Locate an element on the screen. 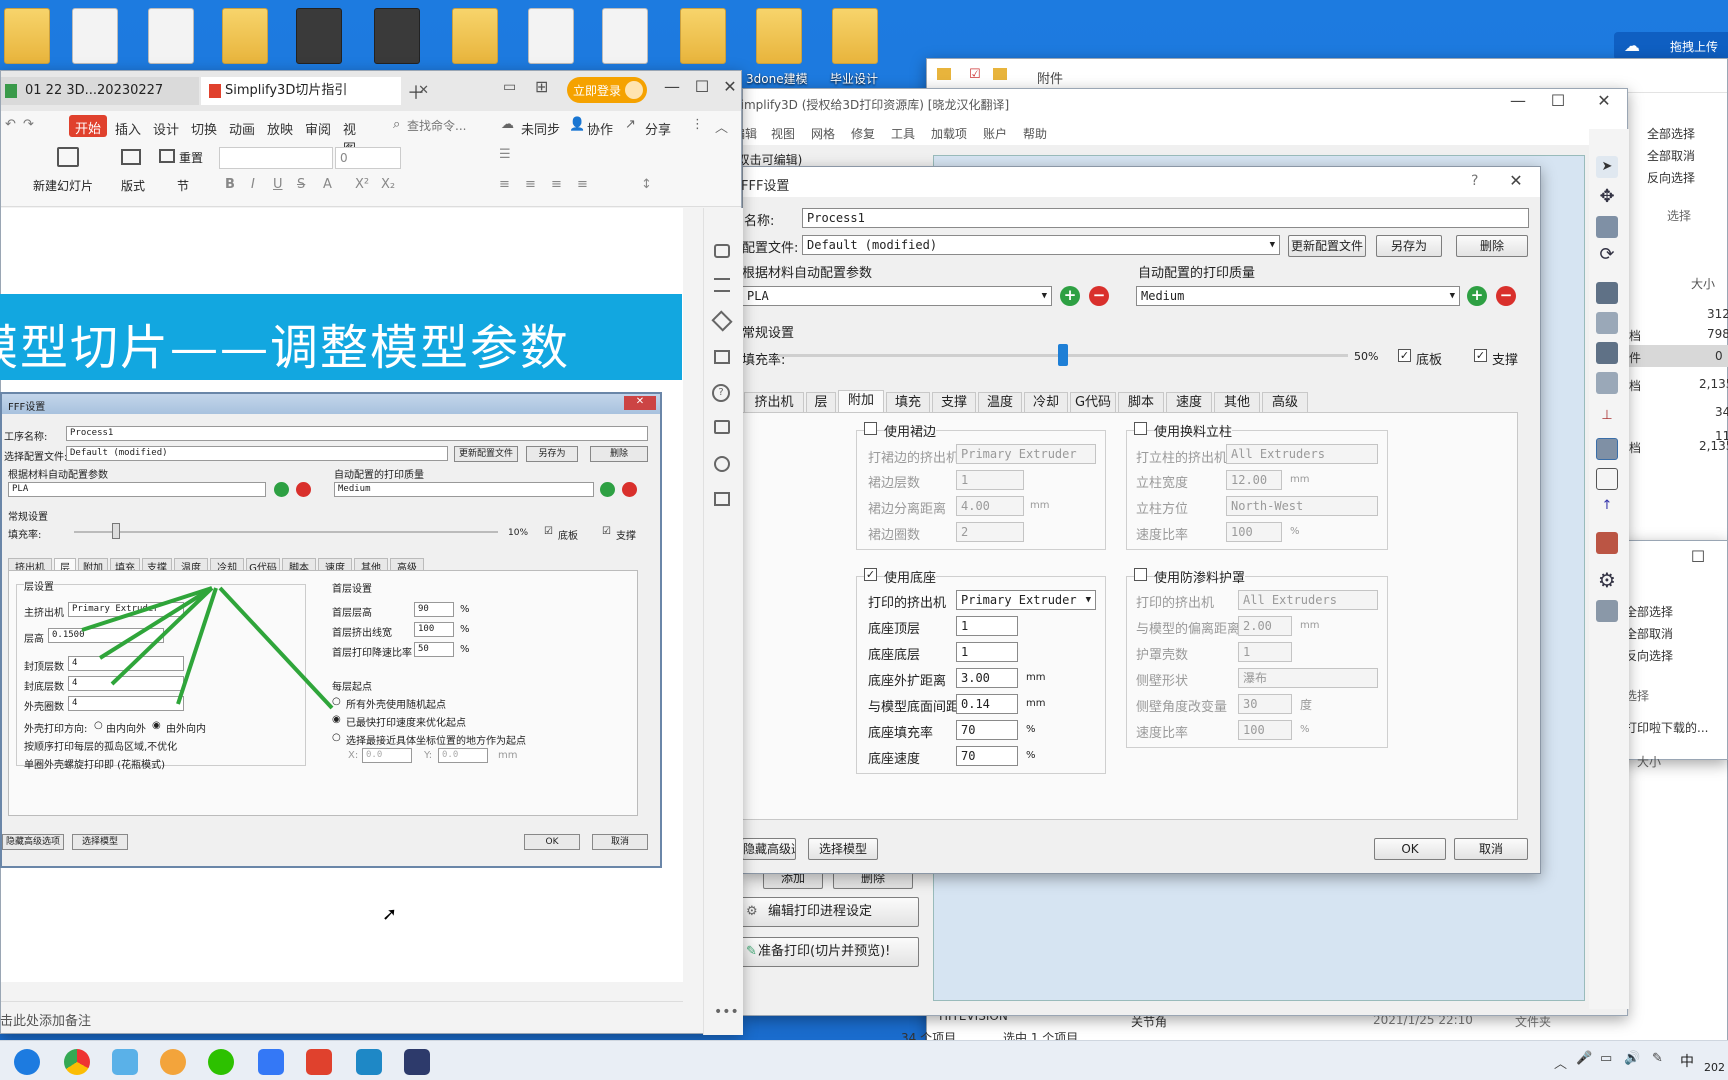  subscript-icon: X₂ is located at coordinates (388, 184).